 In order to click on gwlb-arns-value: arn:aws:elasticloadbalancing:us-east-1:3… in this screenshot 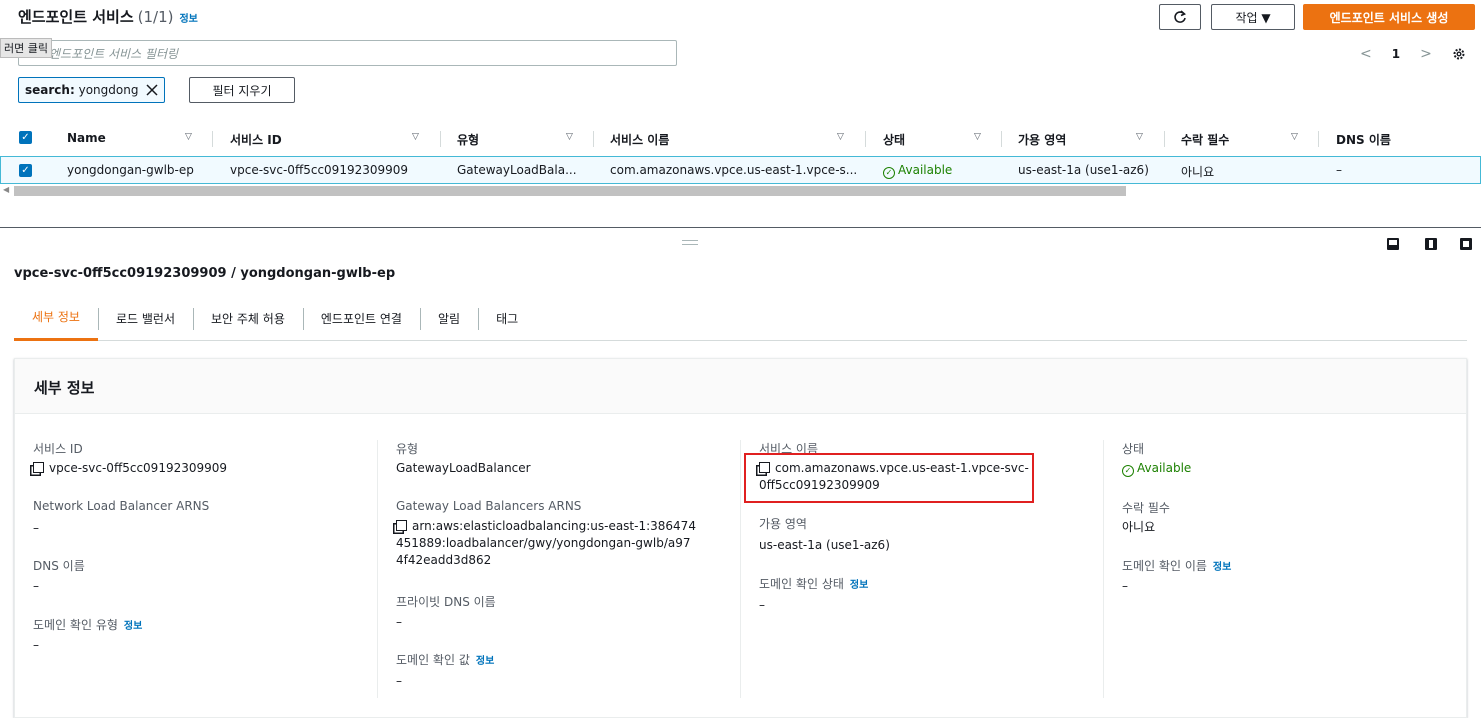, I will do `click(546, 543)`.